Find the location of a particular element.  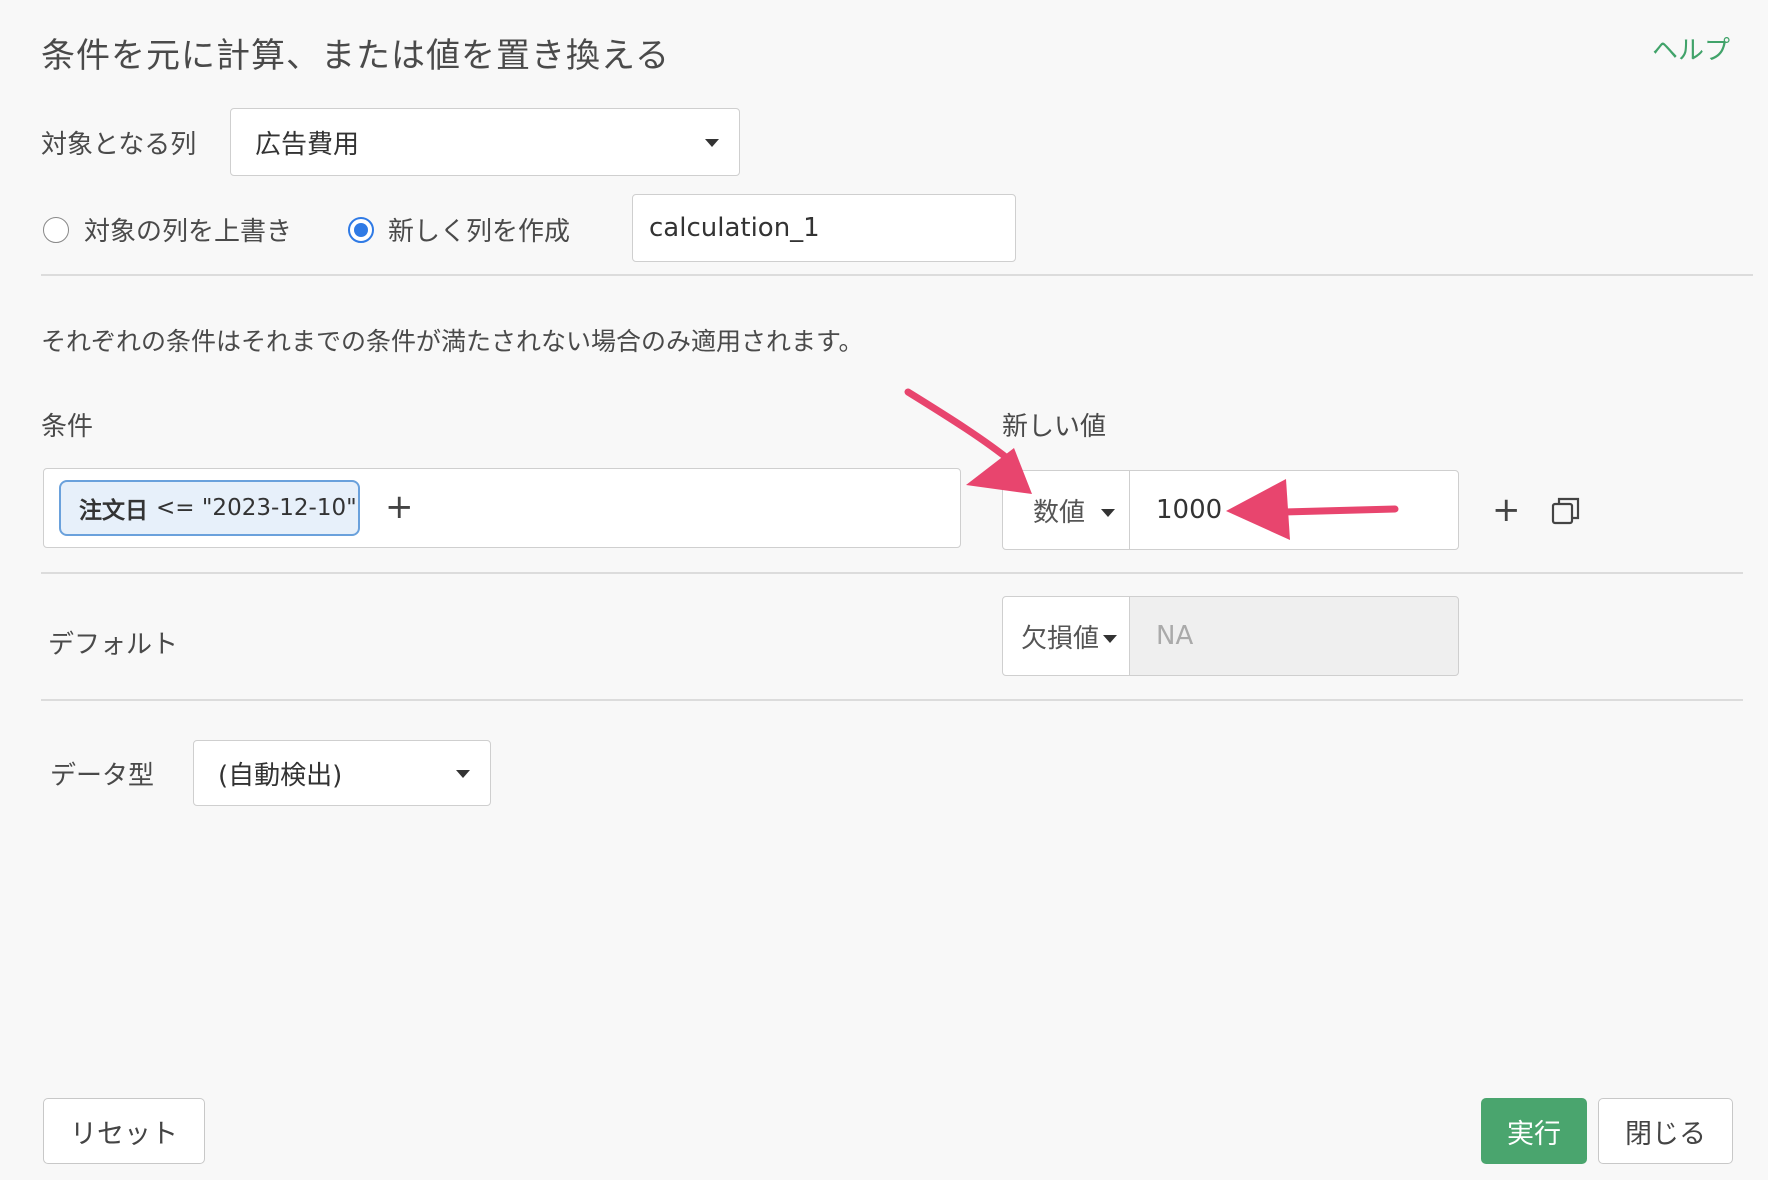

annotation-arrow-value is located at coordinates (1312, 509).